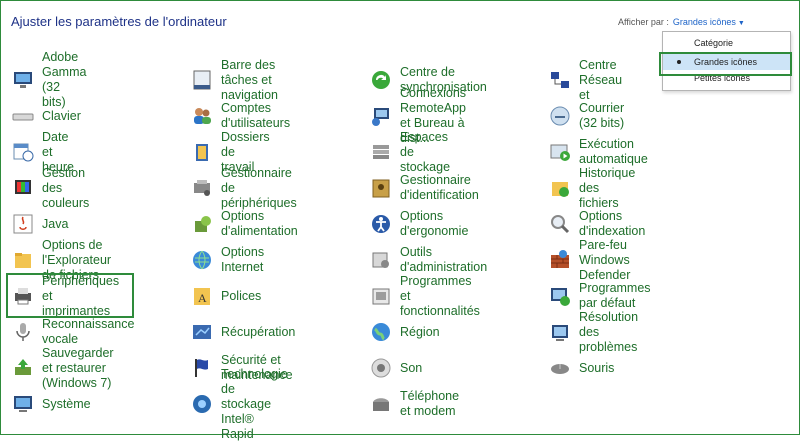 This screenshot has height=442, width=800. I want to click on control-panel-item: Espaces de stockage, so click(410, 152).